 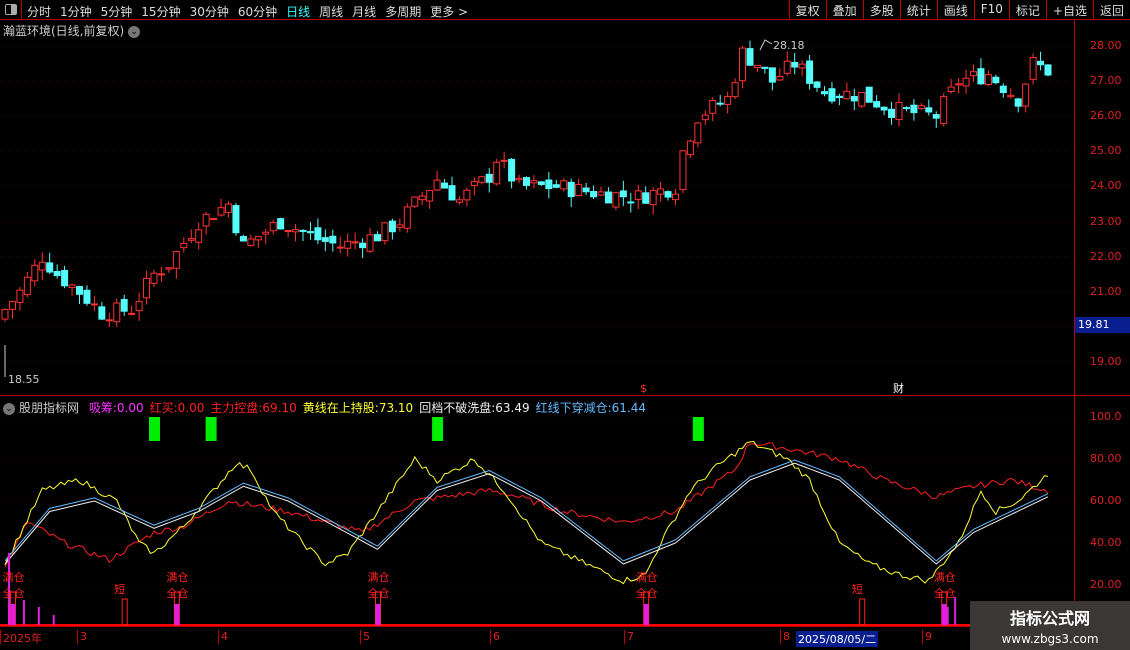 What do you see at coordinates (565, 626) in the screenshot?
I see `panel-divider` at bounding box center [565, 626].